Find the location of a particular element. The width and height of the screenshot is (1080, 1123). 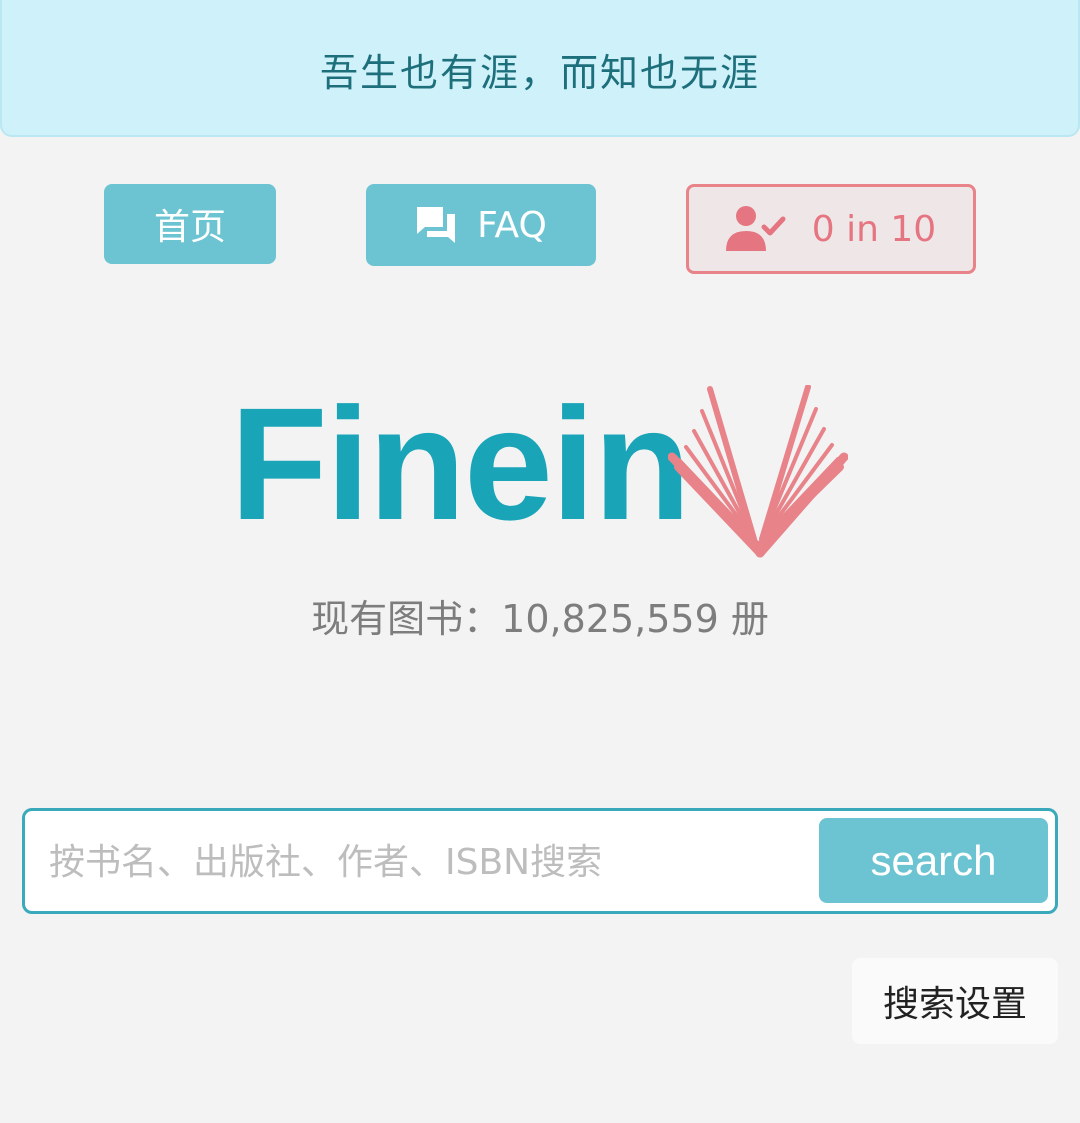

search-settings-button: 搜索设置 is located at coordinates (955, 1001).